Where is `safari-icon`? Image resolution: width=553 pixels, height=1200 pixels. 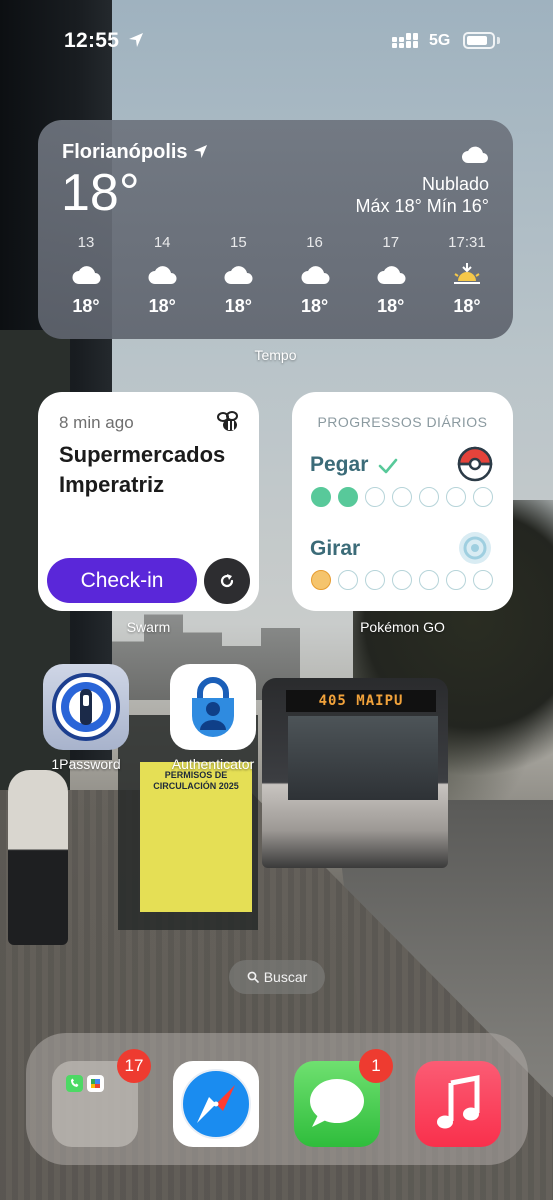 safari-icon is located at coordinates (216, 1104).